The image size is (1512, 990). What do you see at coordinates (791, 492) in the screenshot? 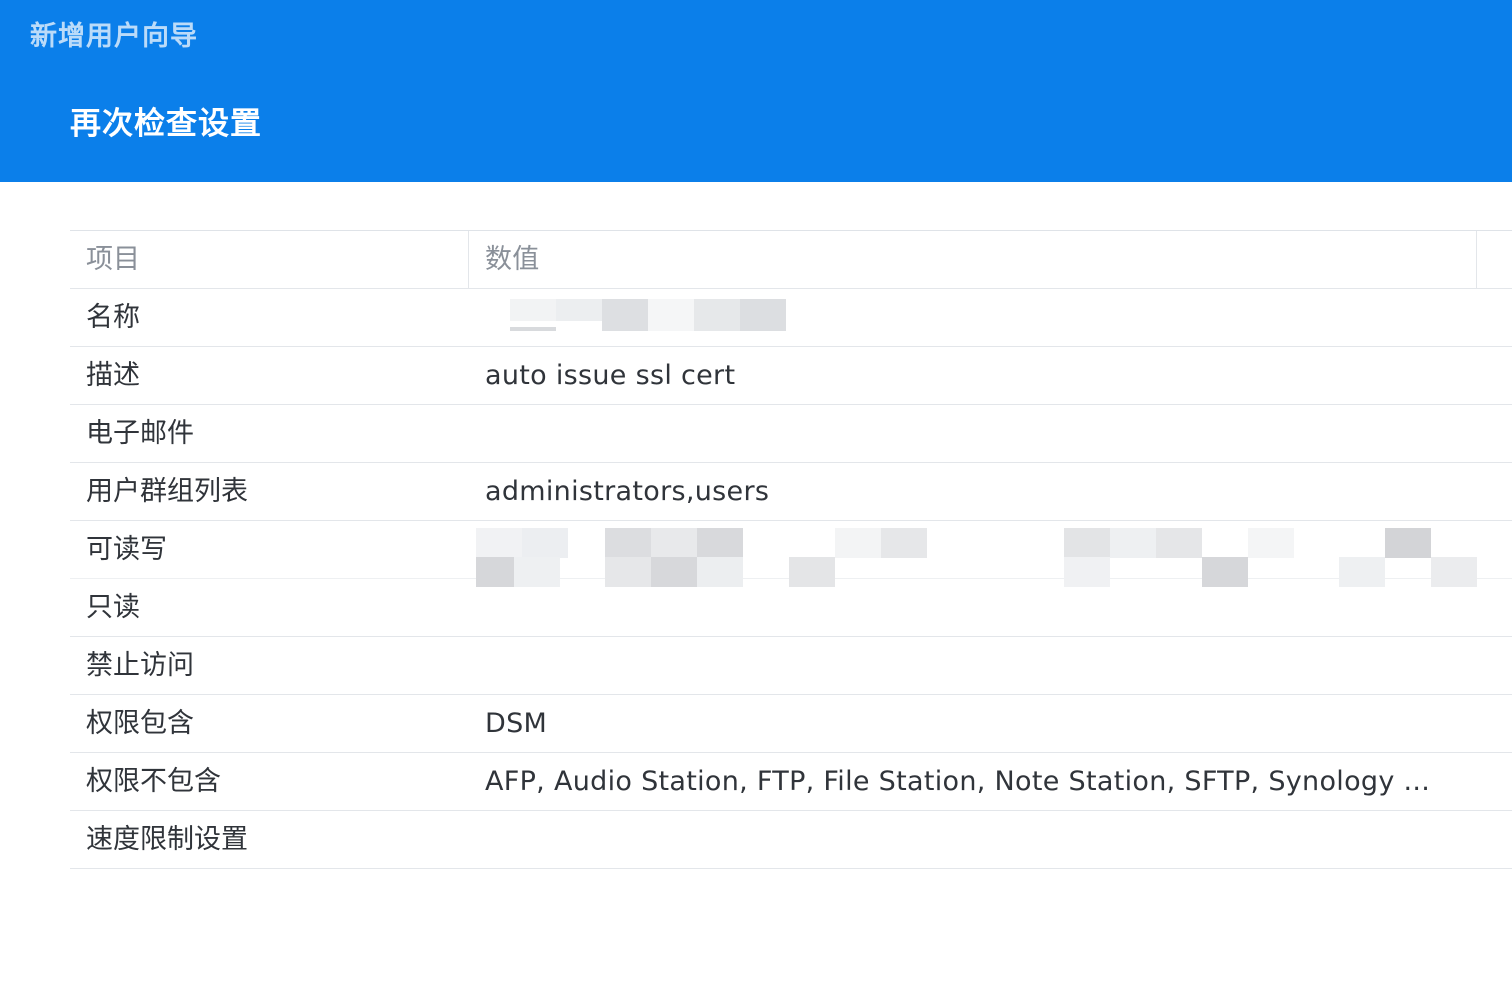
I see `table-row-groups: 用户群组列表 administrators,users` at bounding box center [791, 492].